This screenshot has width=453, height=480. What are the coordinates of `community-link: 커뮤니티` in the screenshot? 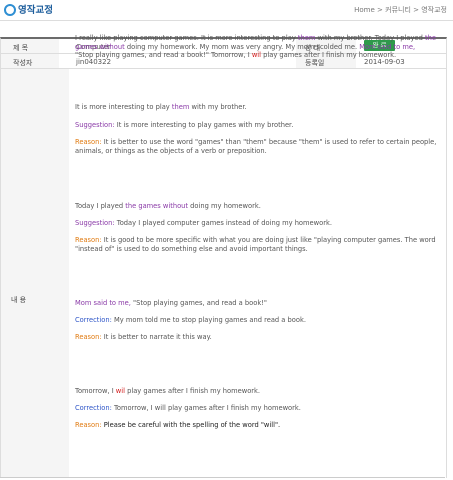 It's located at (398, 10).